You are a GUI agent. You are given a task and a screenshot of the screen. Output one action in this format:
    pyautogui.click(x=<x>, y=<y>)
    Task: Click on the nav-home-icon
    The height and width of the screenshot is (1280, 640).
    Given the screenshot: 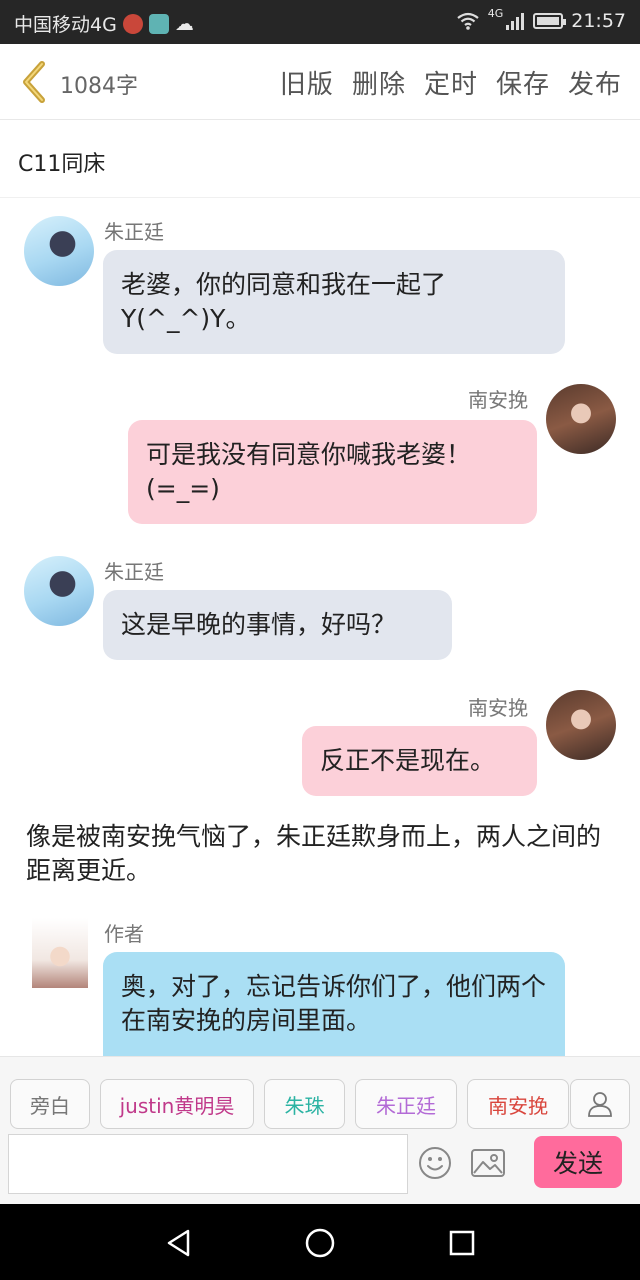 What is the action you would take?
    pyautogui.click(x=320, y=1243)
    